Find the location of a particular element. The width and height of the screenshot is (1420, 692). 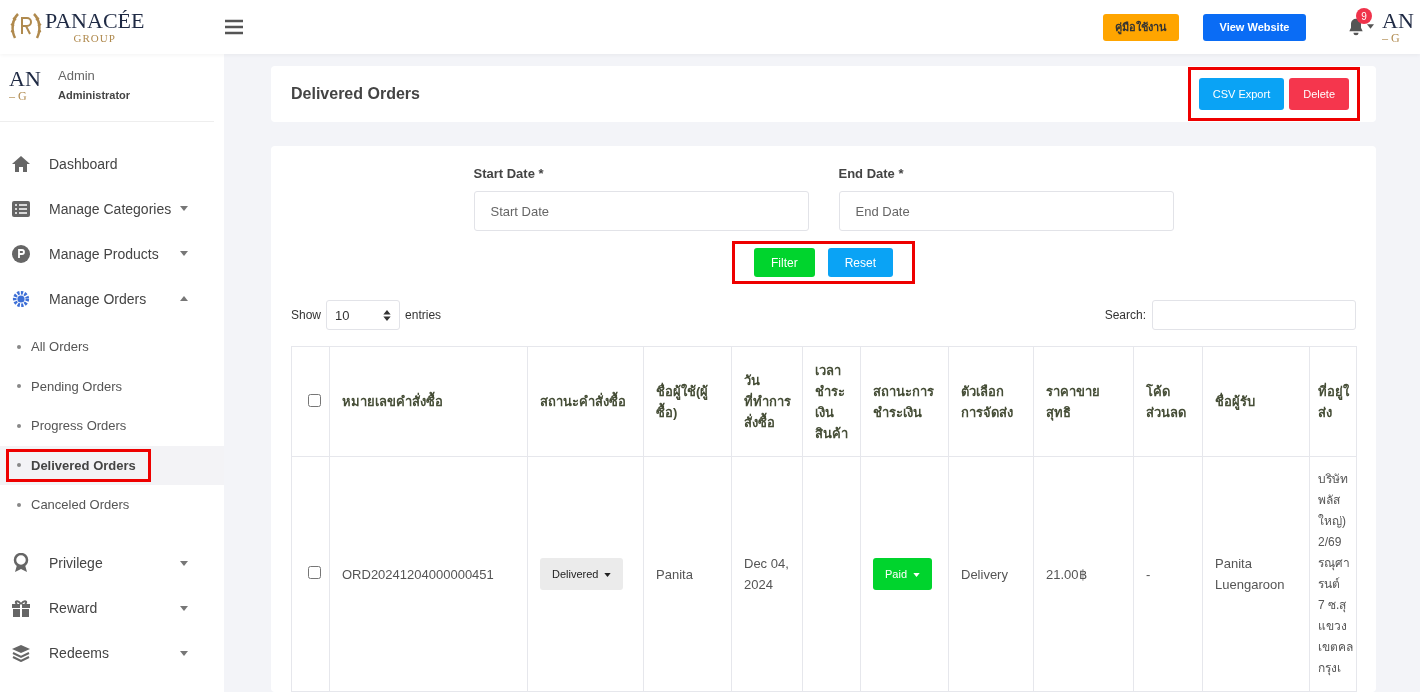

start-date-field: Start Date is located at coordinates (641, 211).